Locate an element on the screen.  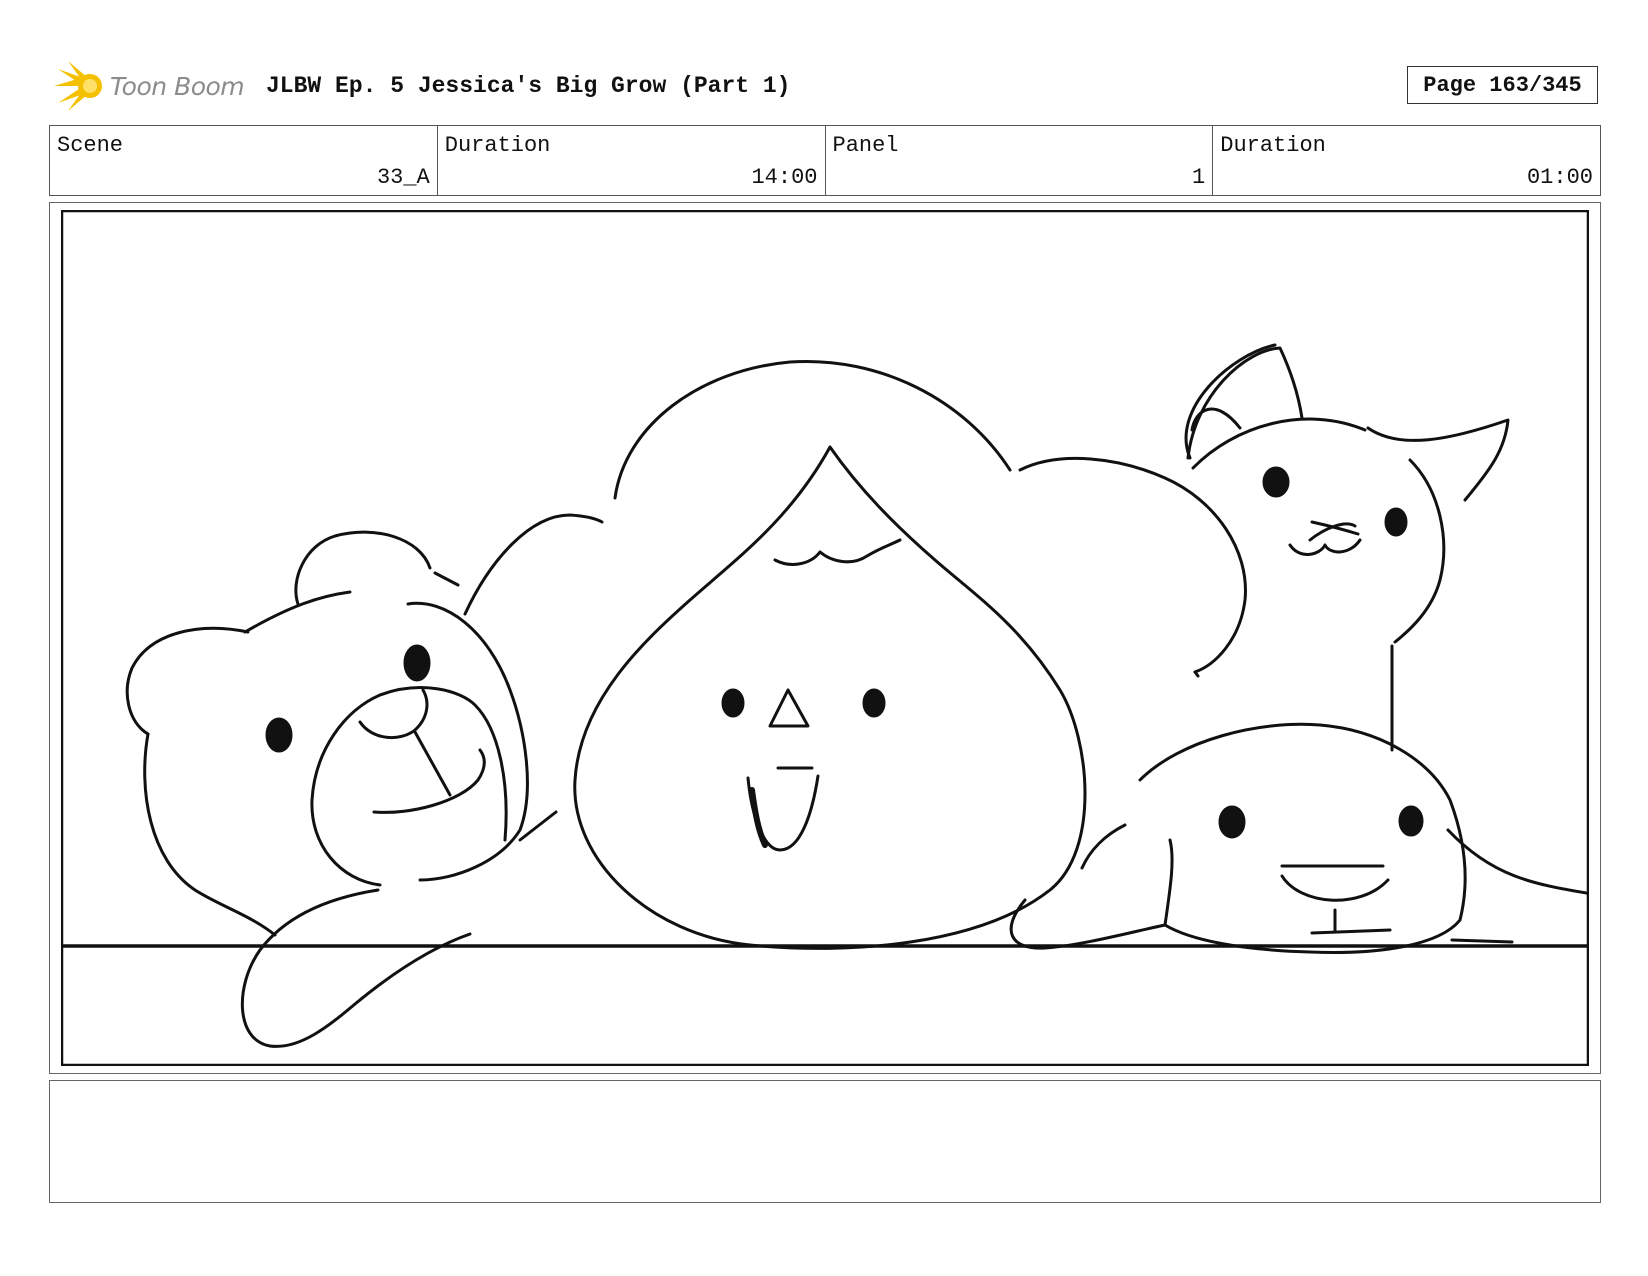
document-title: JLBW Ep. 5 Jessica's Big Grow (Part 1) is located at coordinates (528, 86).